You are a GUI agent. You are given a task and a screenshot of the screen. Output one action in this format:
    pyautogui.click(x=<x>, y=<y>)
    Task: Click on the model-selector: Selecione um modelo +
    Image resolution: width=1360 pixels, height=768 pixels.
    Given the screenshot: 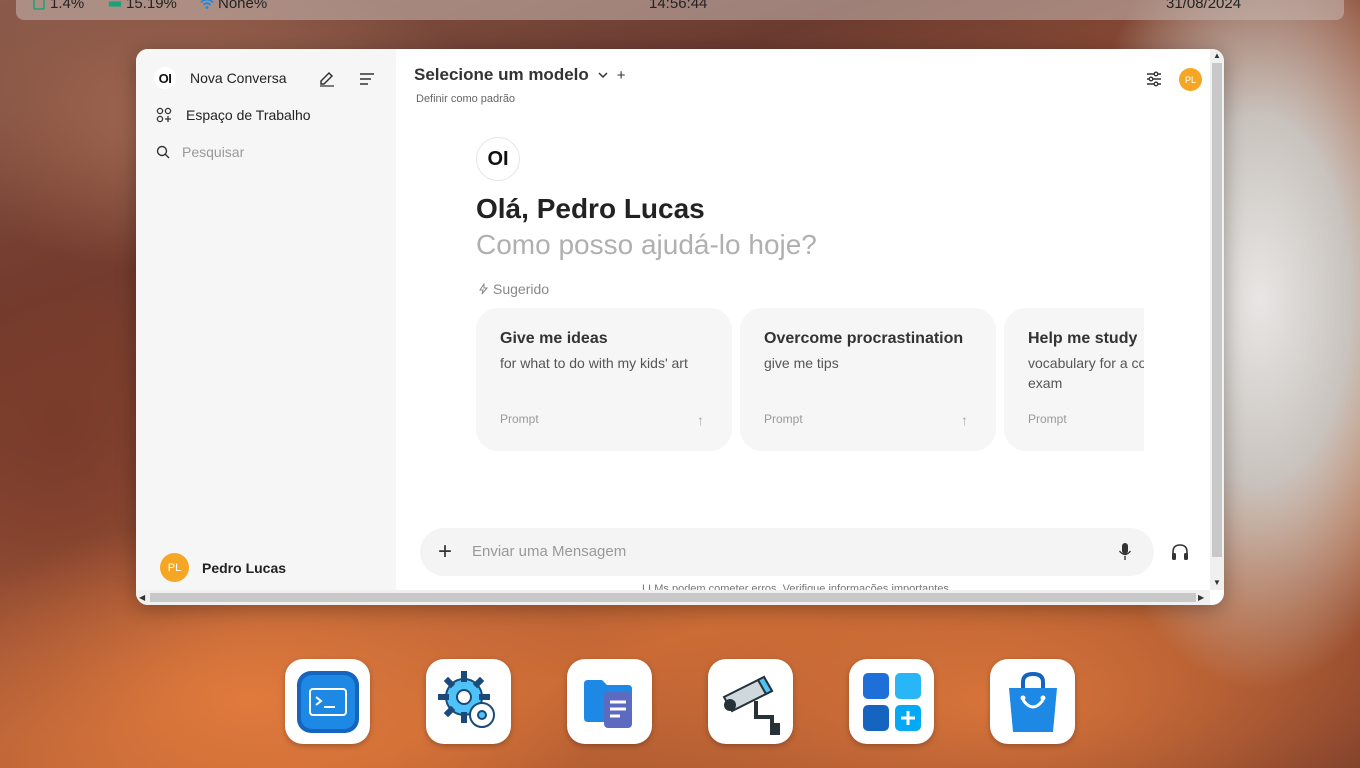 What is the action you would take?
    pyautogui.click(x=520, y=75)
    